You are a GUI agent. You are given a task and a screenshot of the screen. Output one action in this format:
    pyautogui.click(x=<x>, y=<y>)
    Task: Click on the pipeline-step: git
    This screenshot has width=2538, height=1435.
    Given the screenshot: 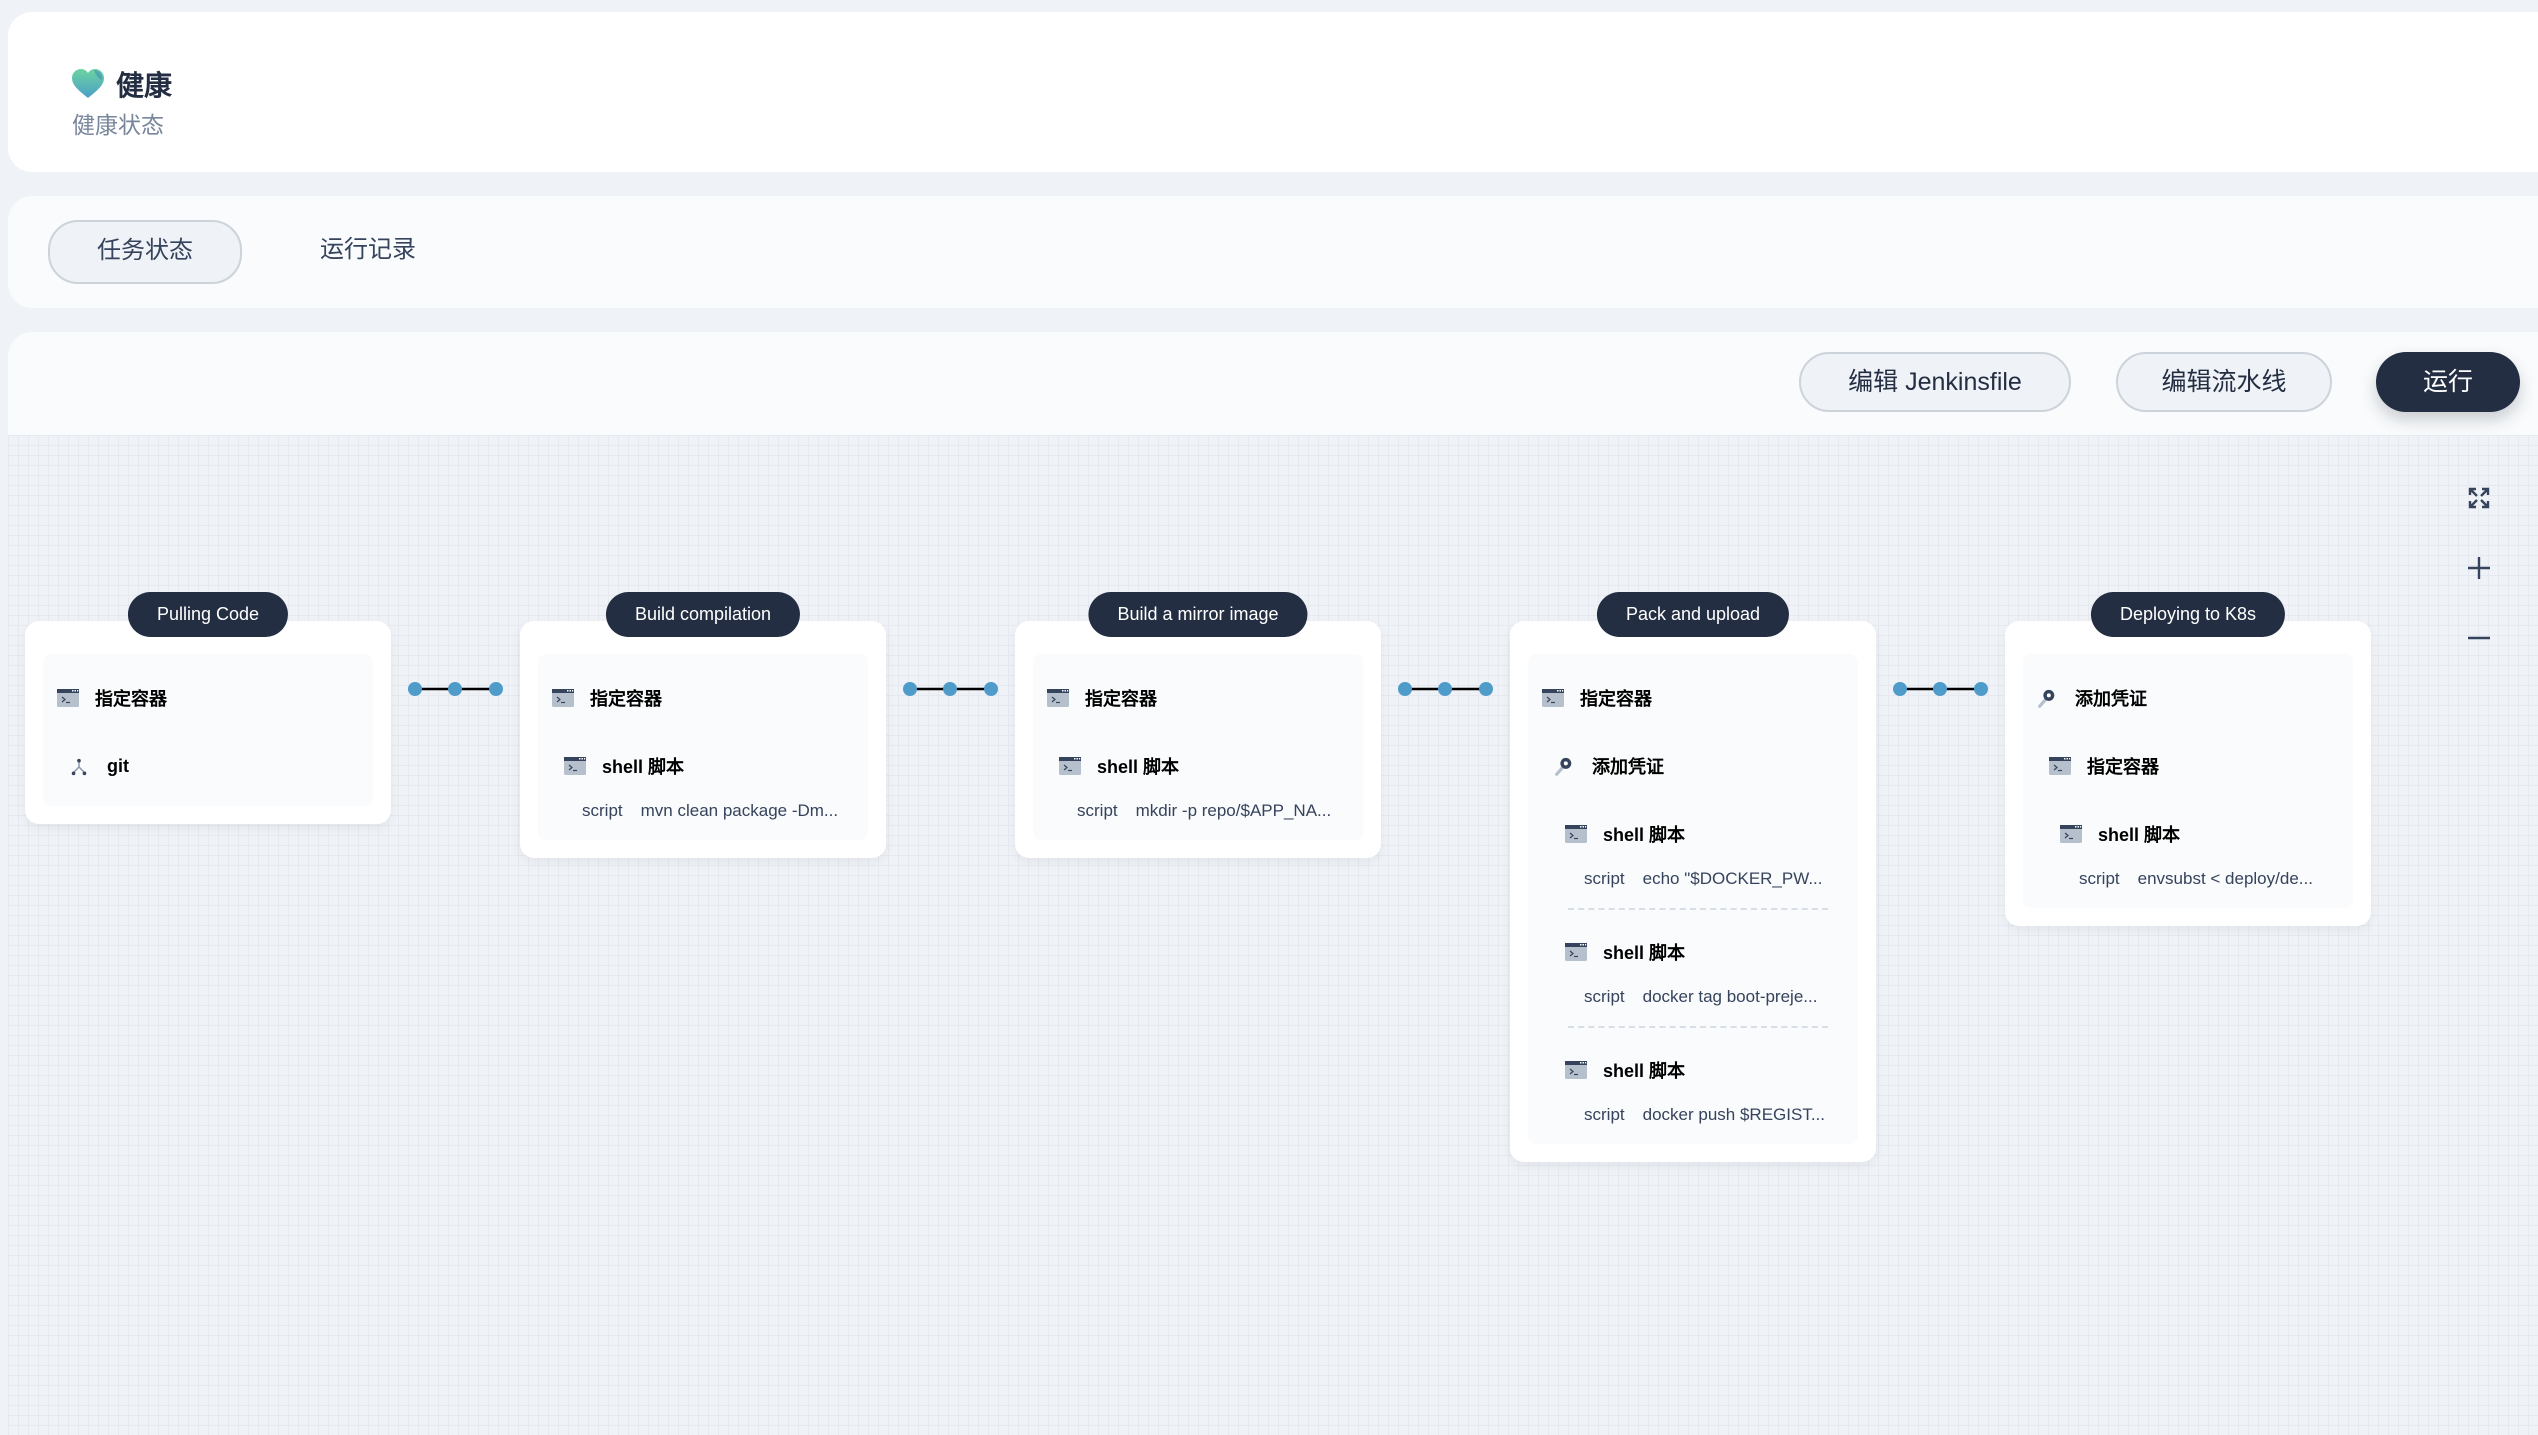 What is the action you would take?
    pyautogui.click(x=208, y=766)
    